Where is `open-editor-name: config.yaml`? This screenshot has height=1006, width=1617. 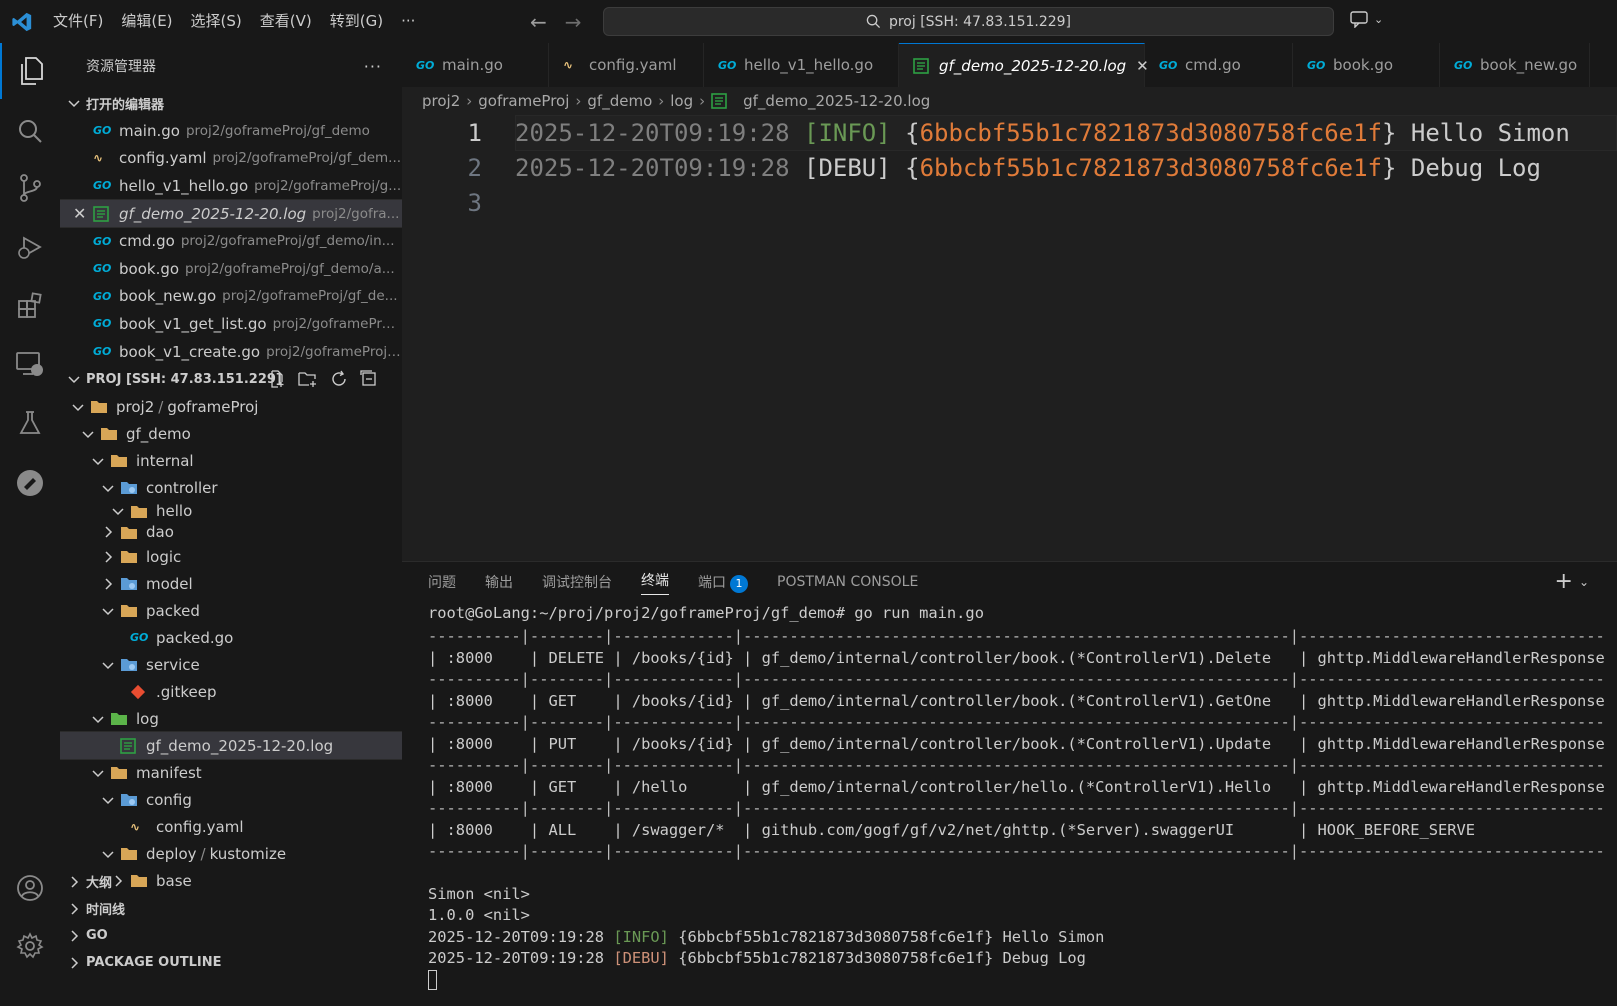 open-editor-name: config.yaml is located at coordinates (163, 158).